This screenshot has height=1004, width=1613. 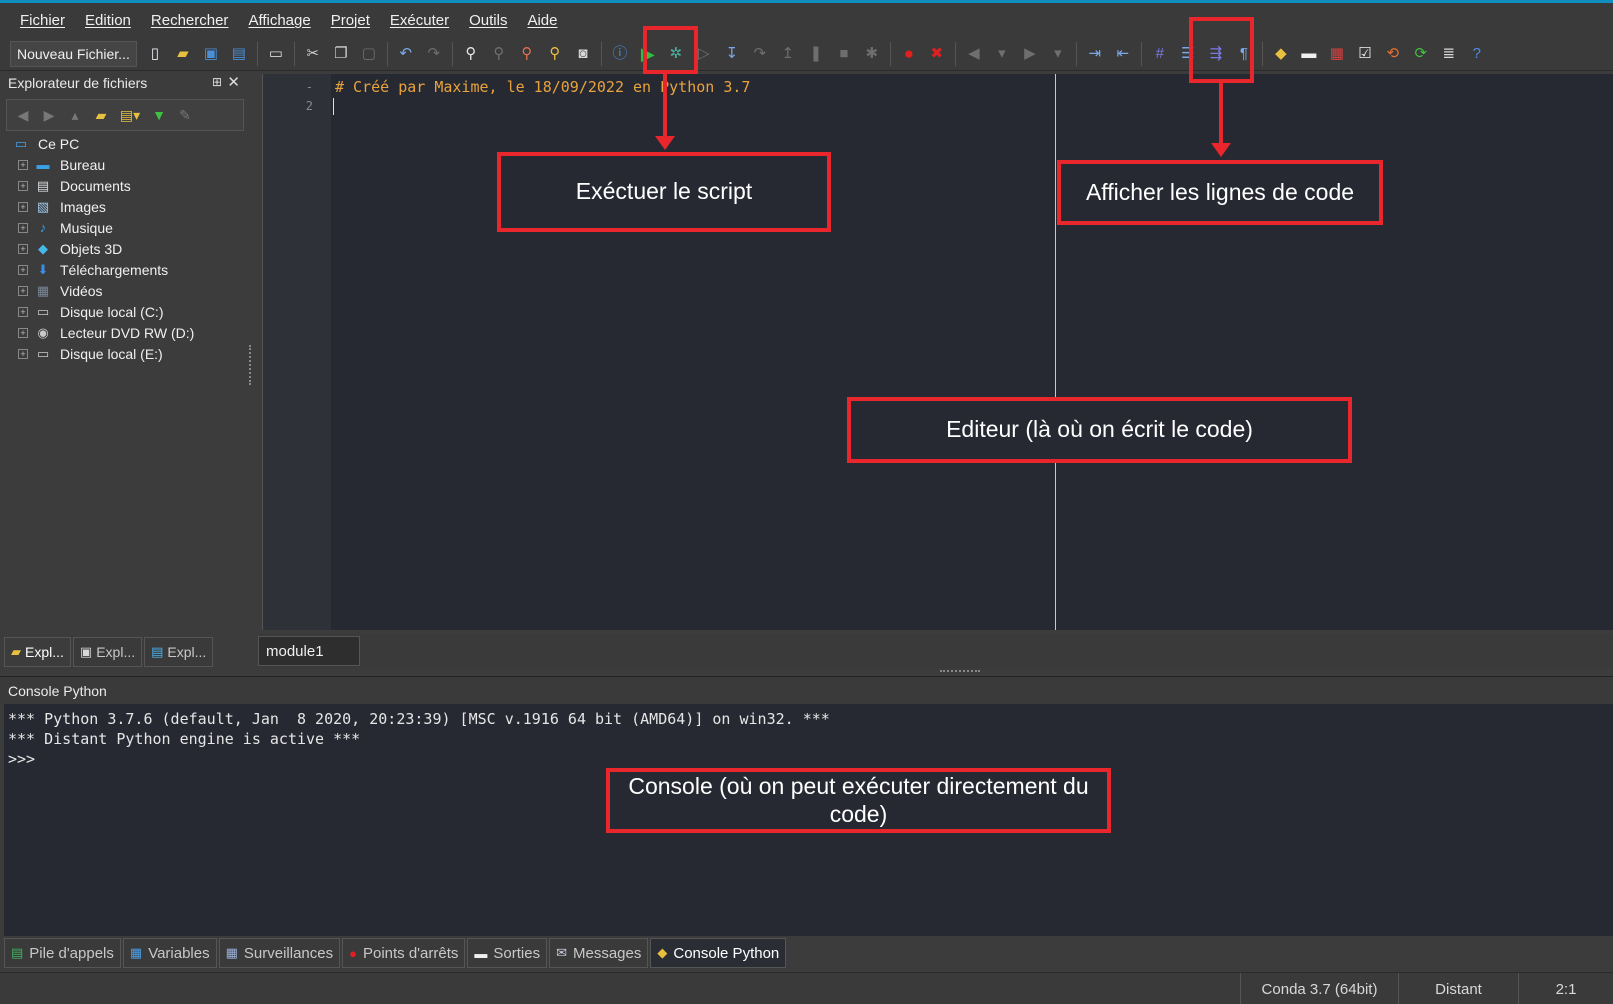 What do you see at coordinates (251, 365) in the screenshot?
I see `vertical-splitter` at bounding box center [251, 365].